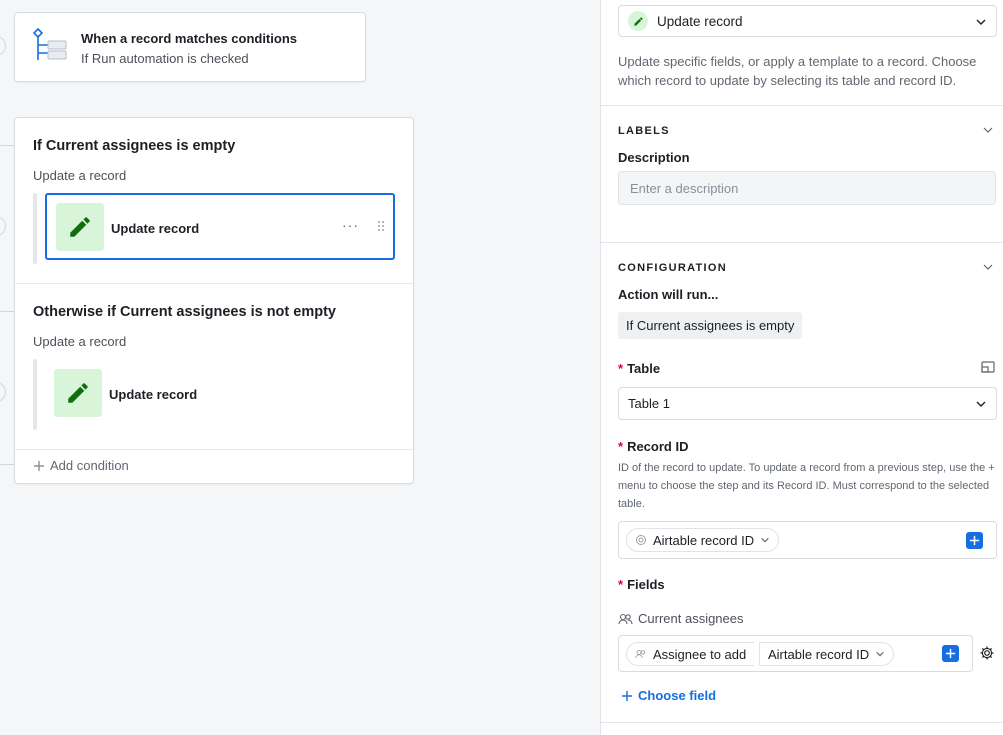 The image size is (1003, 735). Describe the element at coordinates (644, 131) in the screenshot. I see `labels-section-heading: LABELS` at that location.